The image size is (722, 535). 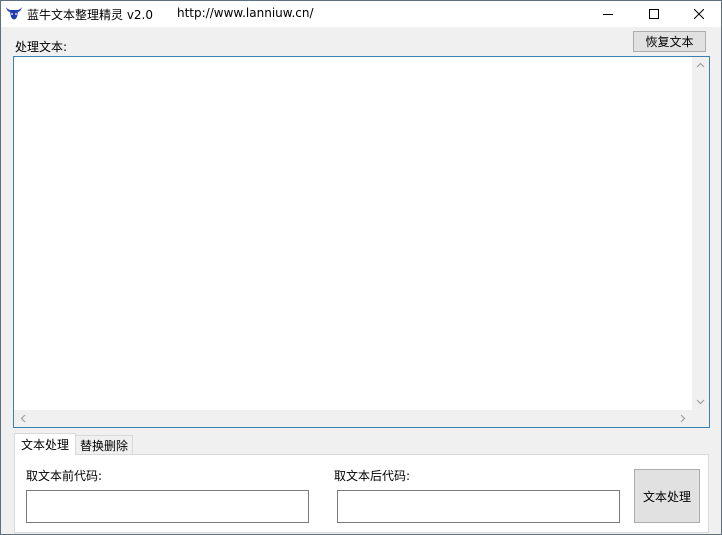 I want to click on tab-panel-text-process: 取文本前代码: 取文本后代码: 文本处理, so click(x=361, y=493).